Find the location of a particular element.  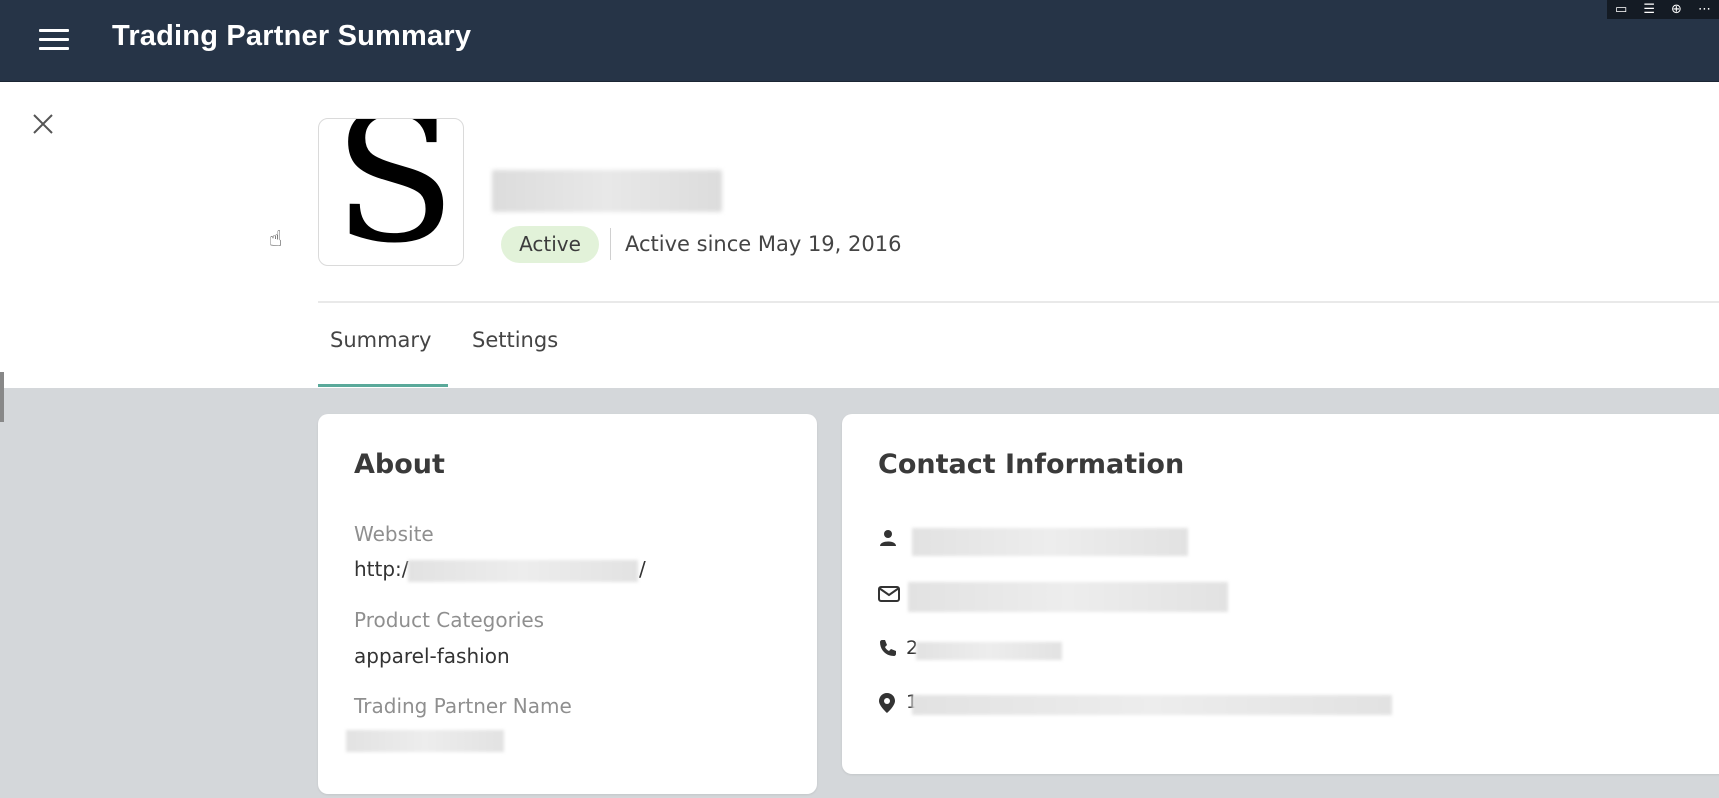

contact-address-redacted is located at coordinates (1152, 705).